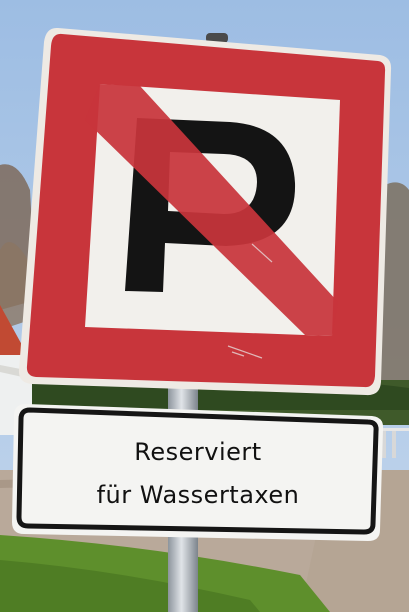 This screenshot has height=612, width=409. Describe the element at coordinates (198, 452) in the screenshot. I see `plate-line-1: Reserviert` at that location.